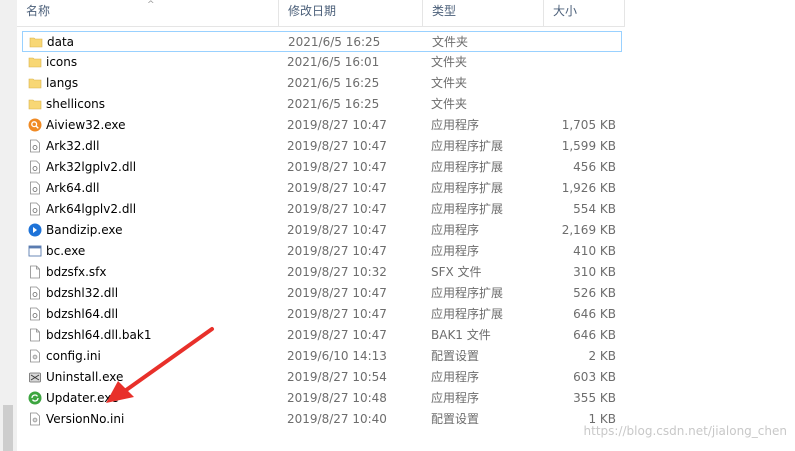 Image resolution: width=795 pixels, height=451 pixels. I want to click on file-name: bdzshl32.dll, so click(82, 293).